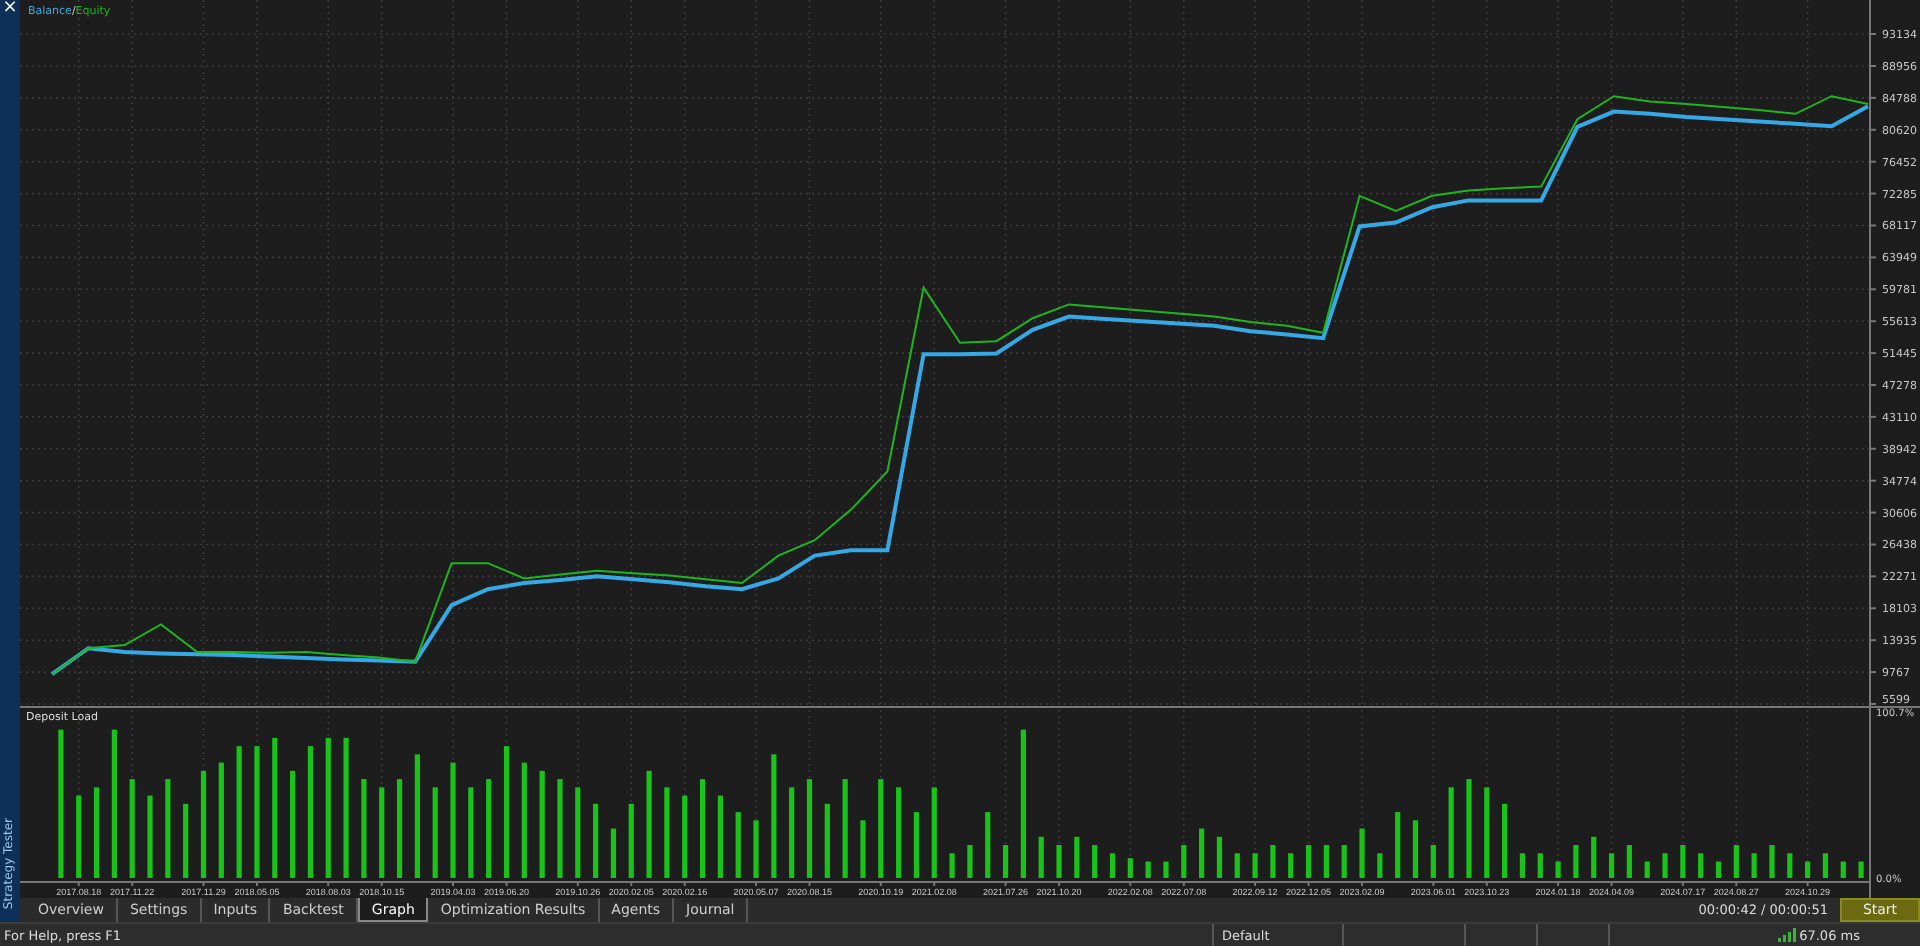 This screenshot has width=1920, height=946. I want to click on close-button: ×, so click(10, 9).